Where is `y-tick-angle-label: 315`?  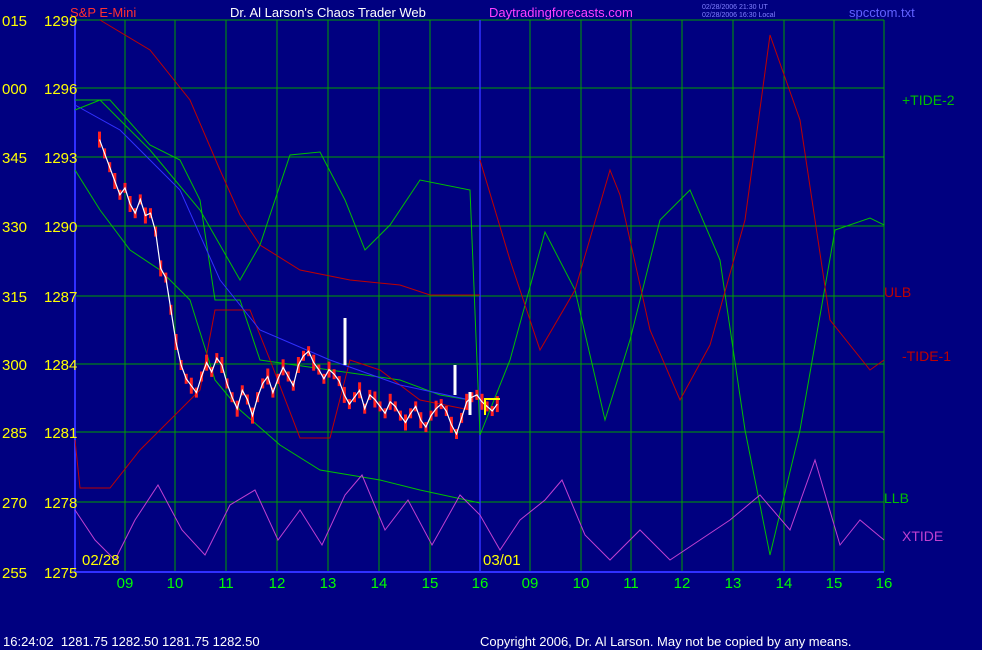 y-tick-angle-label: 315 is located at coordinates (14, 297).